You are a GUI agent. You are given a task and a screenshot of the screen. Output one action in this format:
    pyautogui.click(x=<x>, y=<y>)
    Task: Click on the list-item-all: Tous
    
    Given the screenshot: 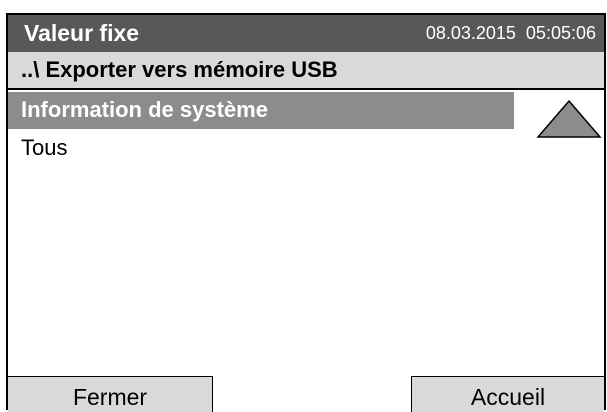 What is the action you would take?
    pyautogui.click(x=261, y=148)
    